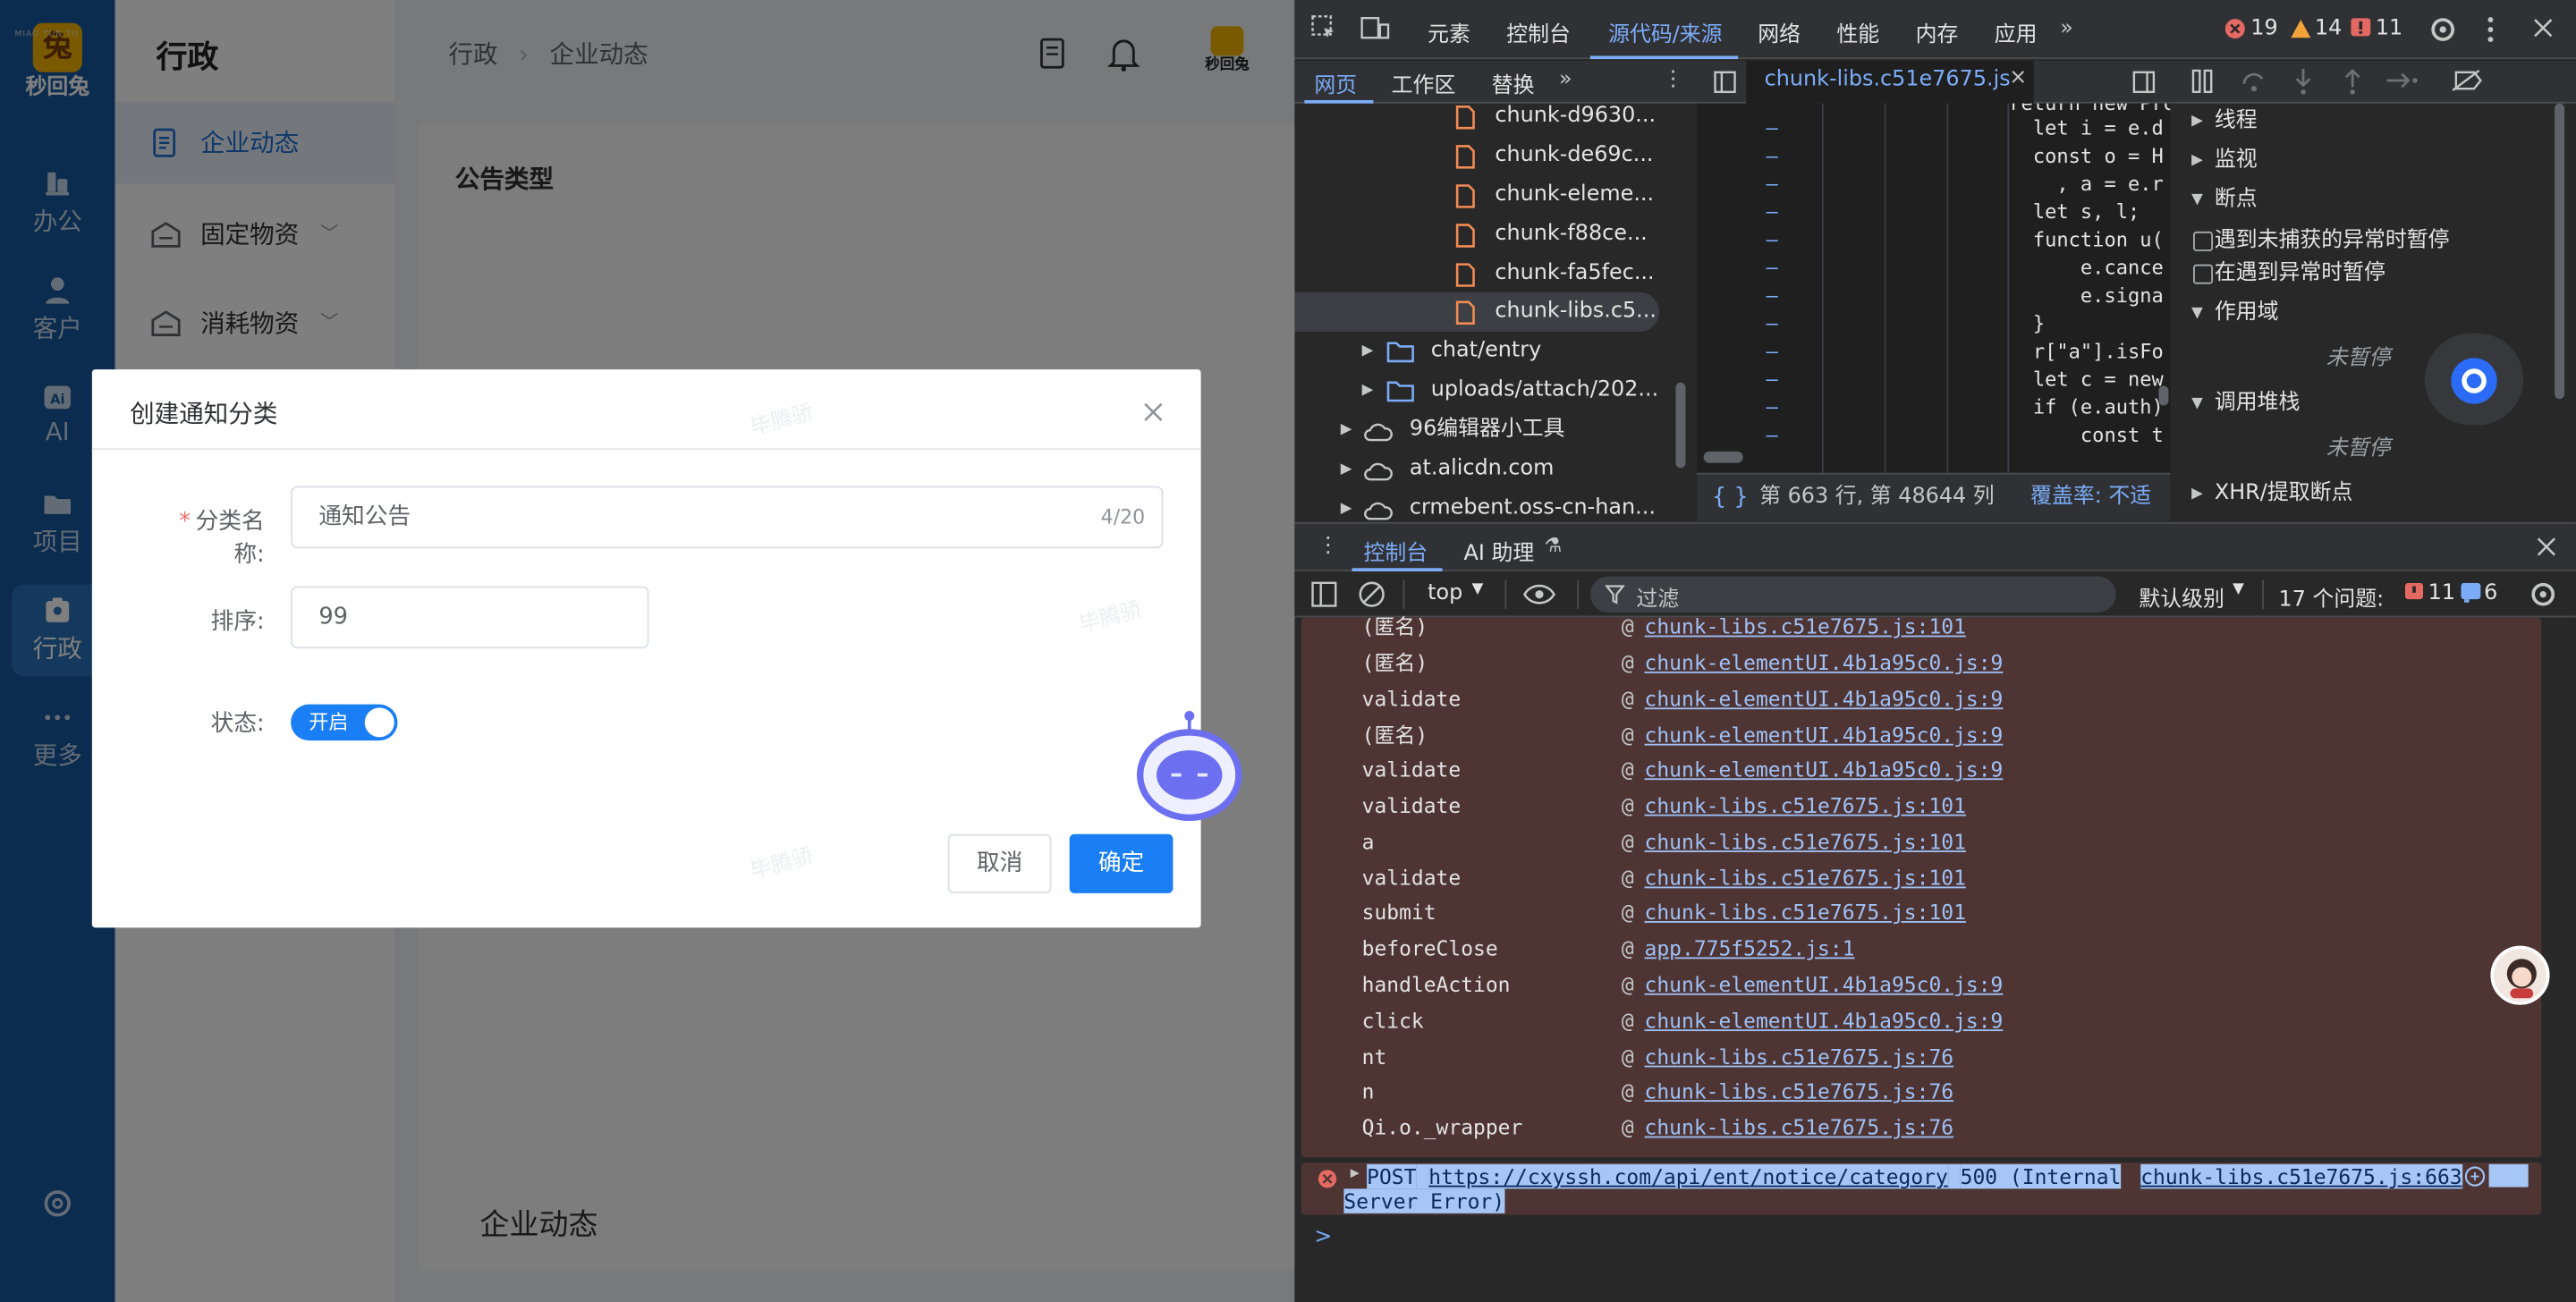 The width and height of the screenshot is (2576, 1302). What do you see at coordinates (2352, 81) in the screenshot?
I see `step-out-icon` at bounding box center [2352, 81].